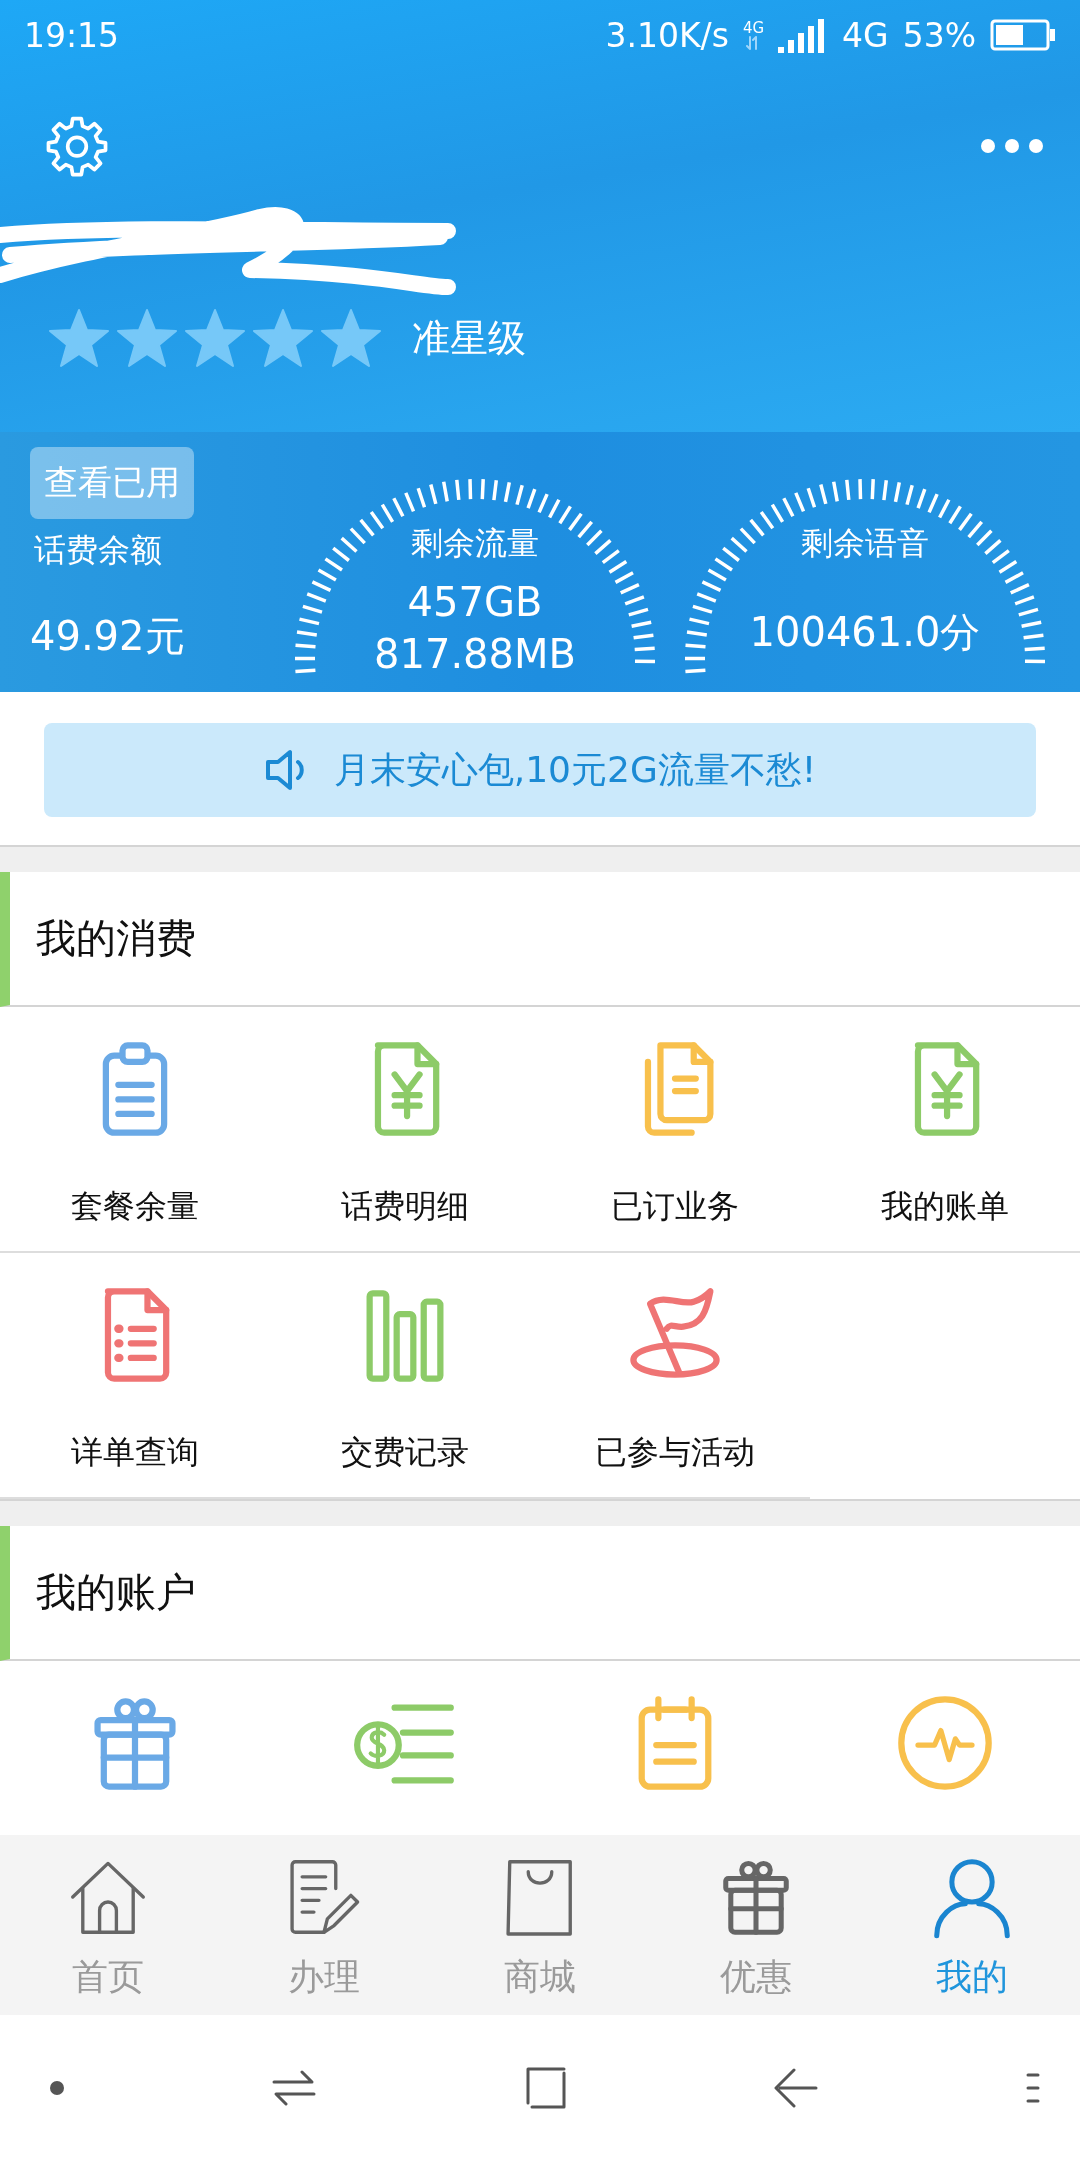 This screenshot has width=1080, height=2160. What do you see at coordinates (667, 35) in the screenshot?
I see `network-speed: 3.10K/s` at bounding box center [667, 35].